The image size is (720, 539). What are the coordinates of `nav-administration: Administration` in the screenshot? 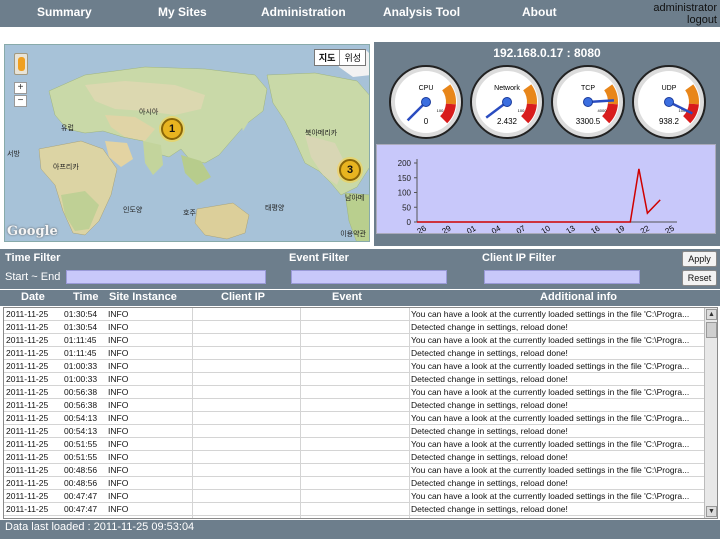 It's located at (303, 12).